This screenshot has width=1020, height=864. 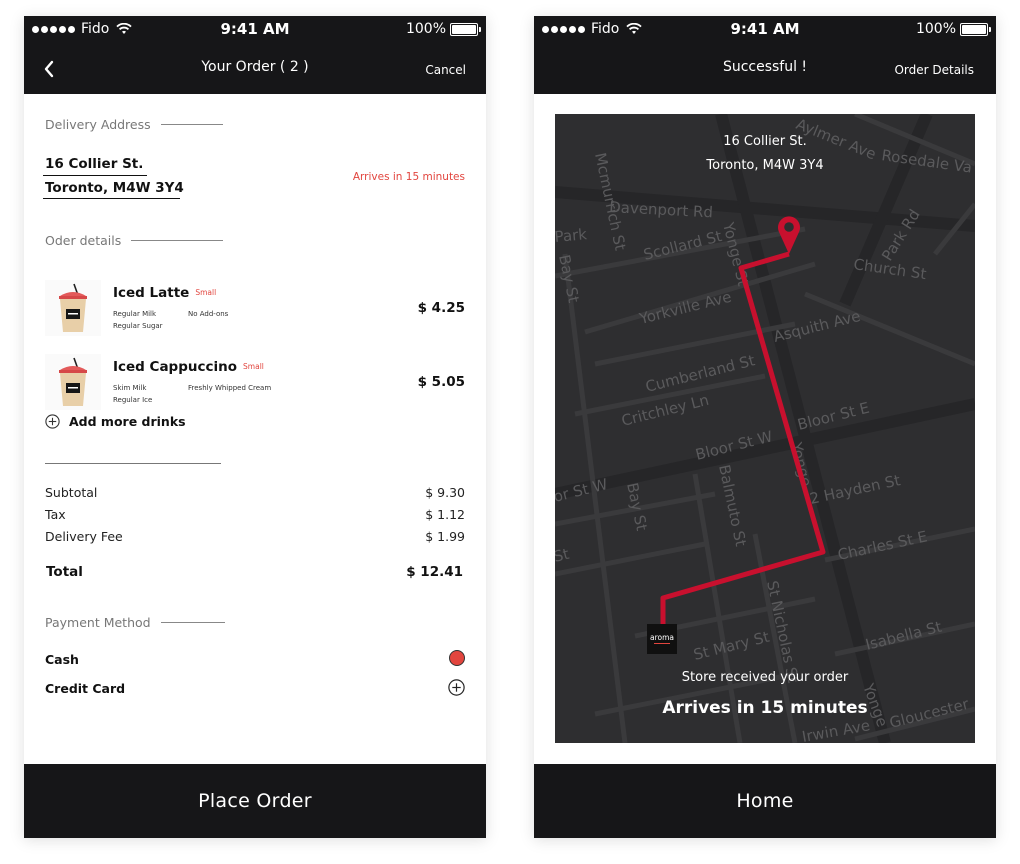 I want to click on payment-option-cash: Cash, so click(x=255, y=658).